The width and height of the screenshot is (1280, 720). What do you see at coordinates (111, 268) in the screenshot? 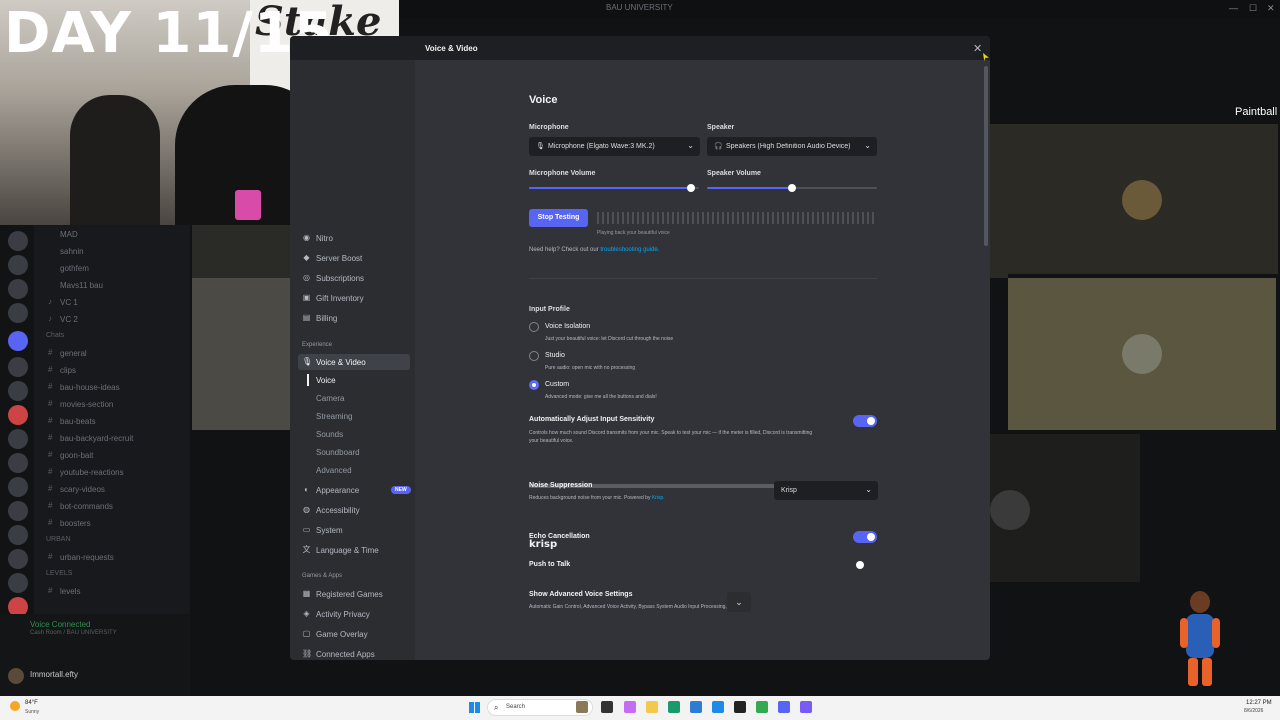
I see `channel-item: gothfem` at bounding box center [111, 268].